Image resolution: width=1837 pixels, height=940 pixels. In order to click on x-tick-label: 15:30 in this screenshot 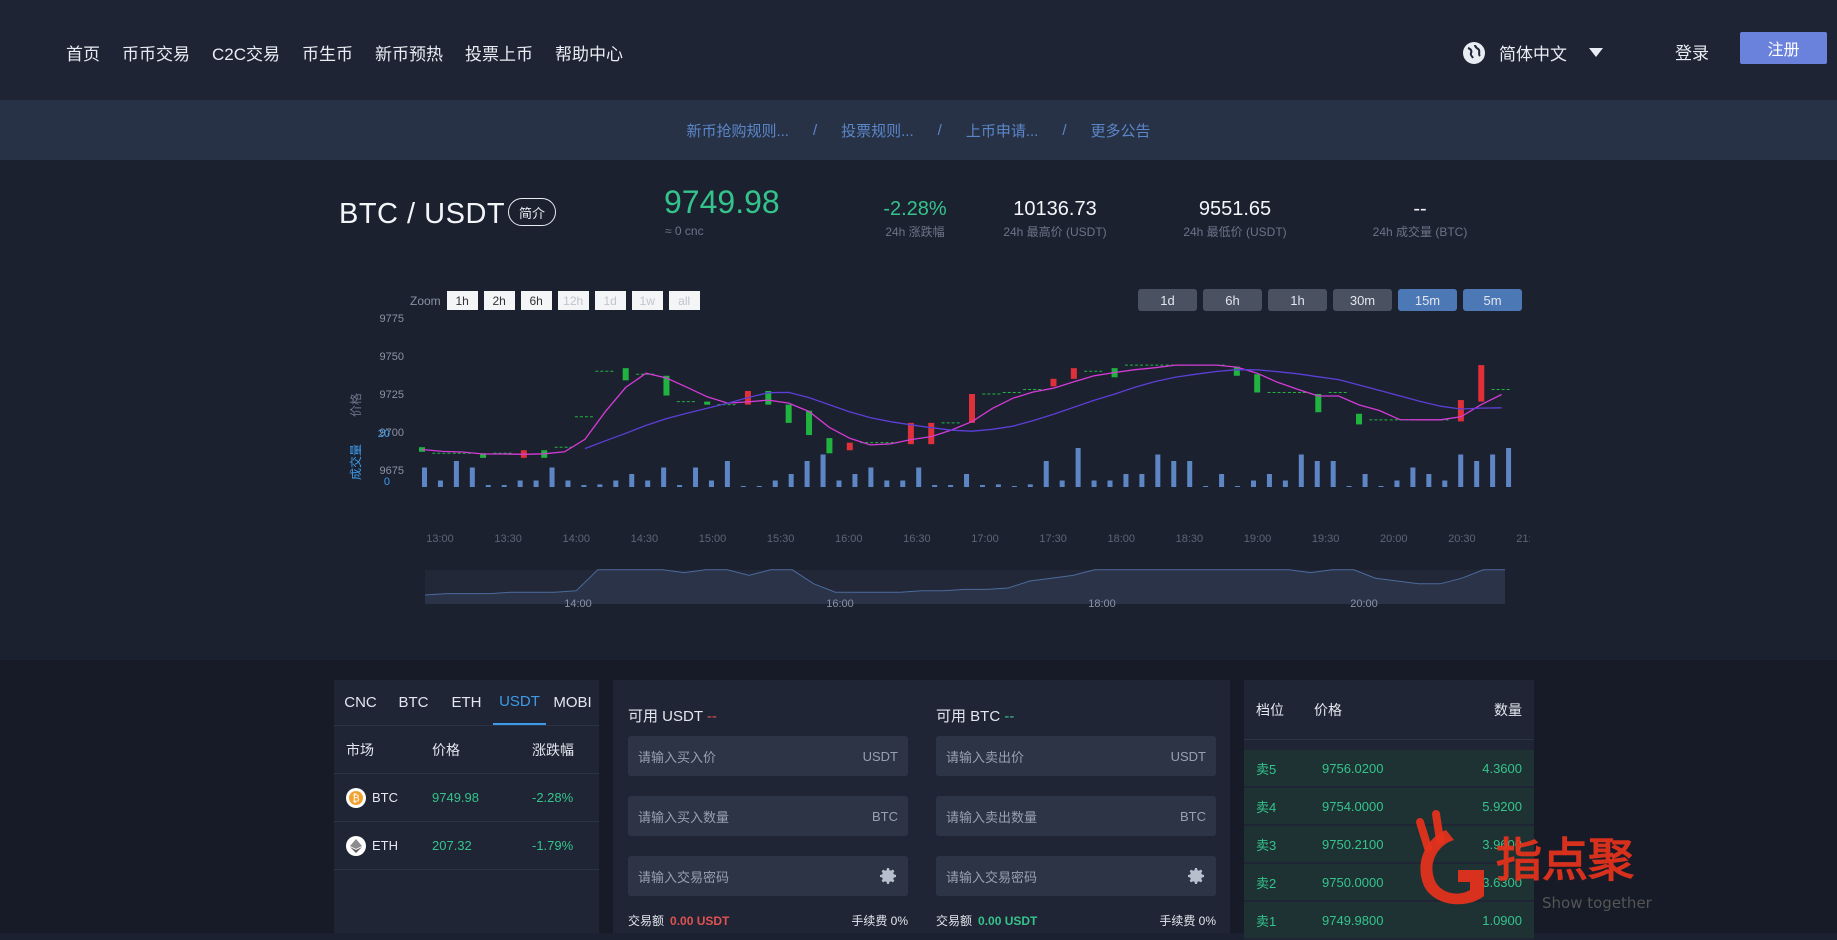, I will do `click(781, 539)`.